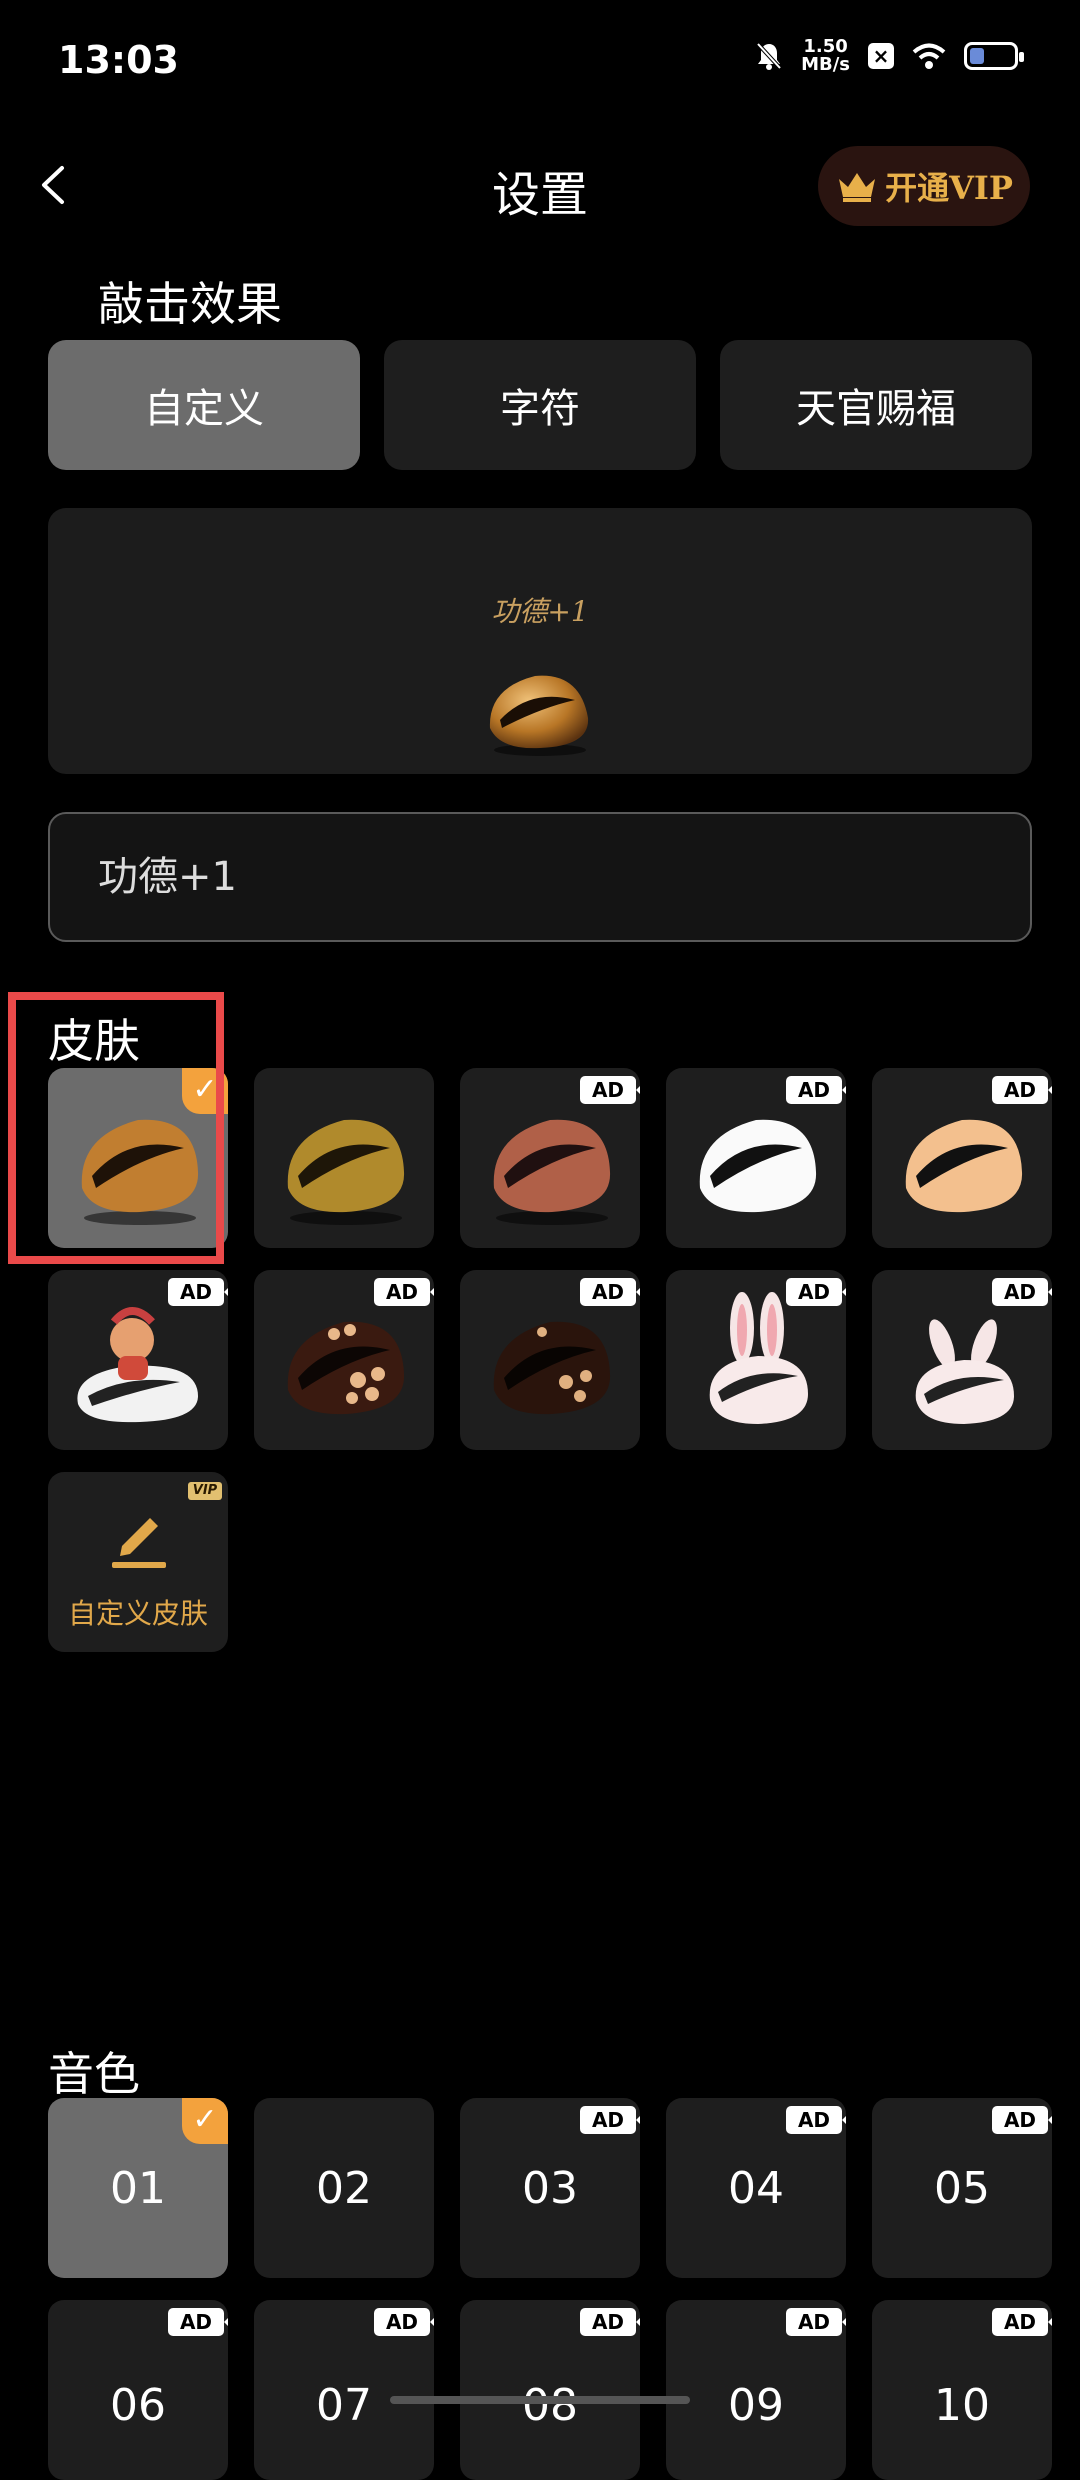  I want to click on tab-custom: 自定义, so click(204, 405).